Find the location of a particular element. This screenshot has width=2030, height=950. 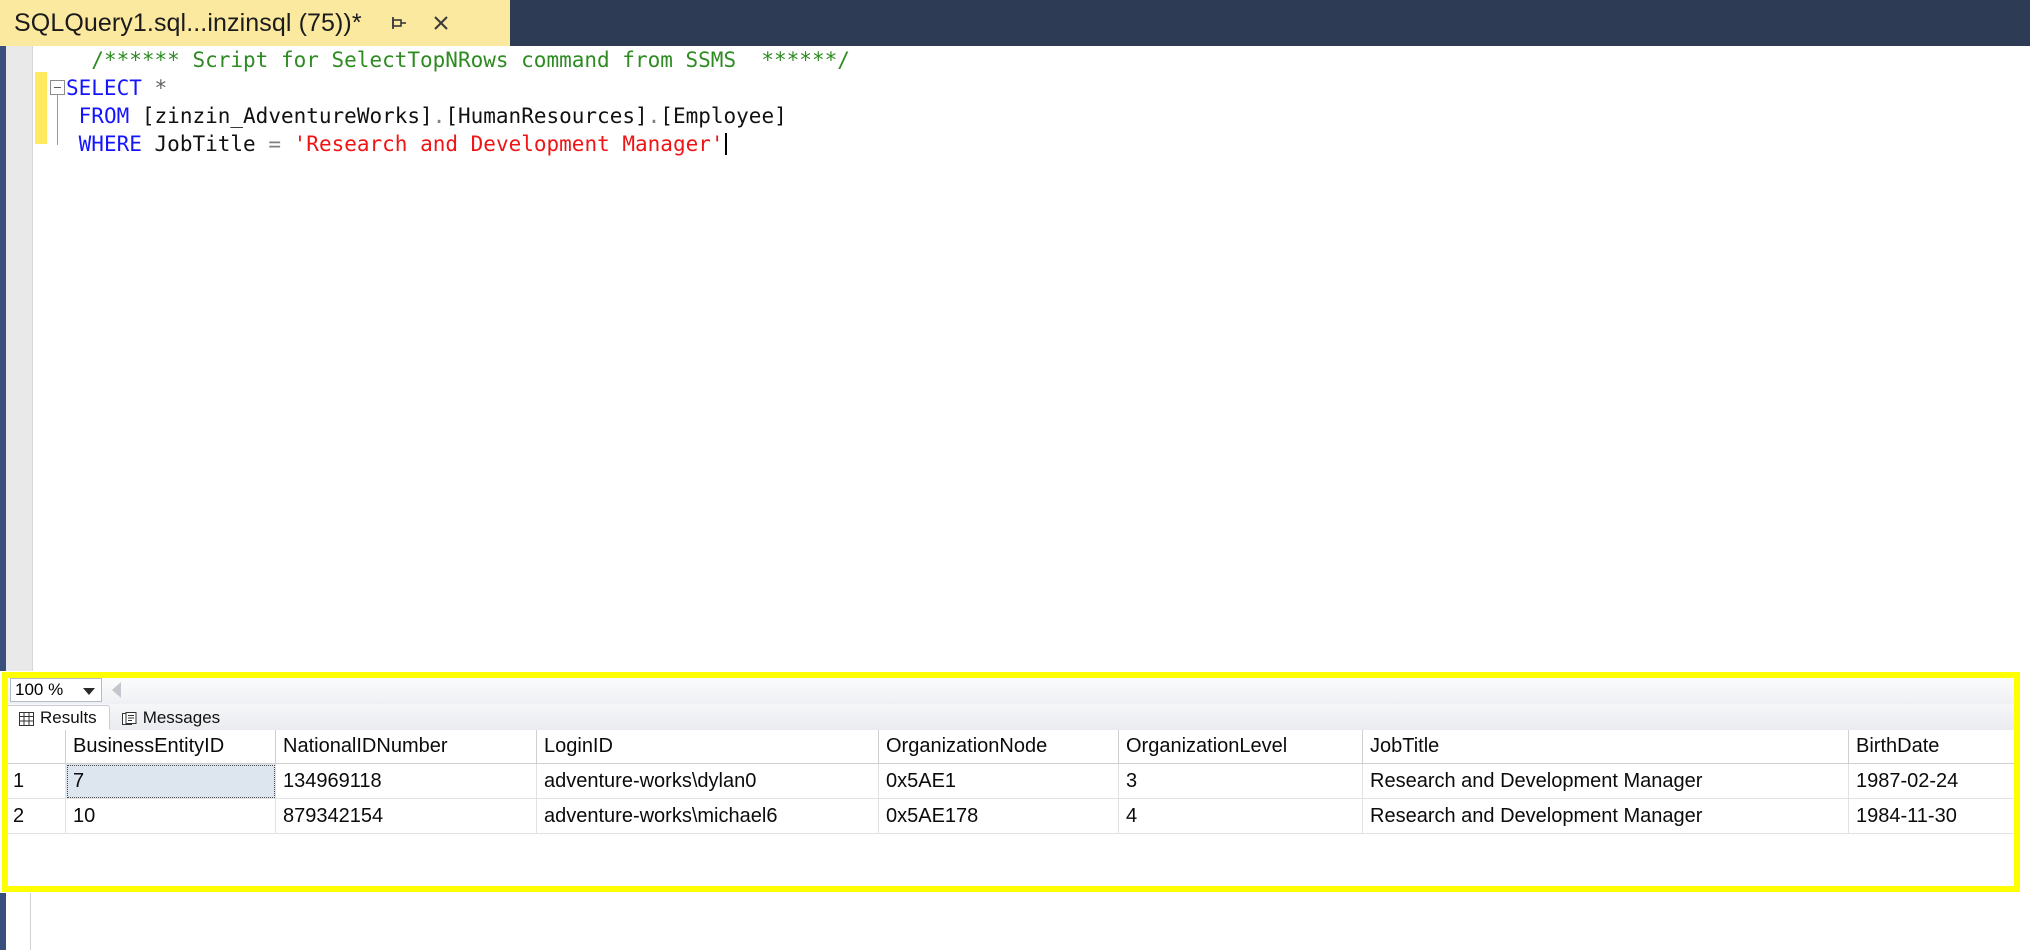

table-cell: 1987-02-24 is located at coordinates (1933, 781).